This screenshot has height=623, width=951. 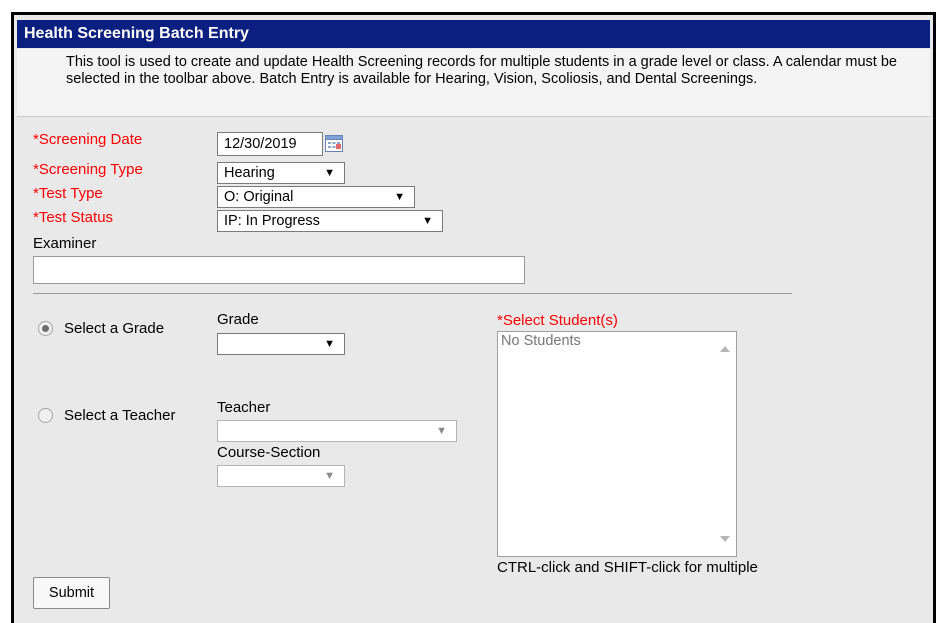 I want to click on test-type-label: *Test Type, so click(x=68, y=193).